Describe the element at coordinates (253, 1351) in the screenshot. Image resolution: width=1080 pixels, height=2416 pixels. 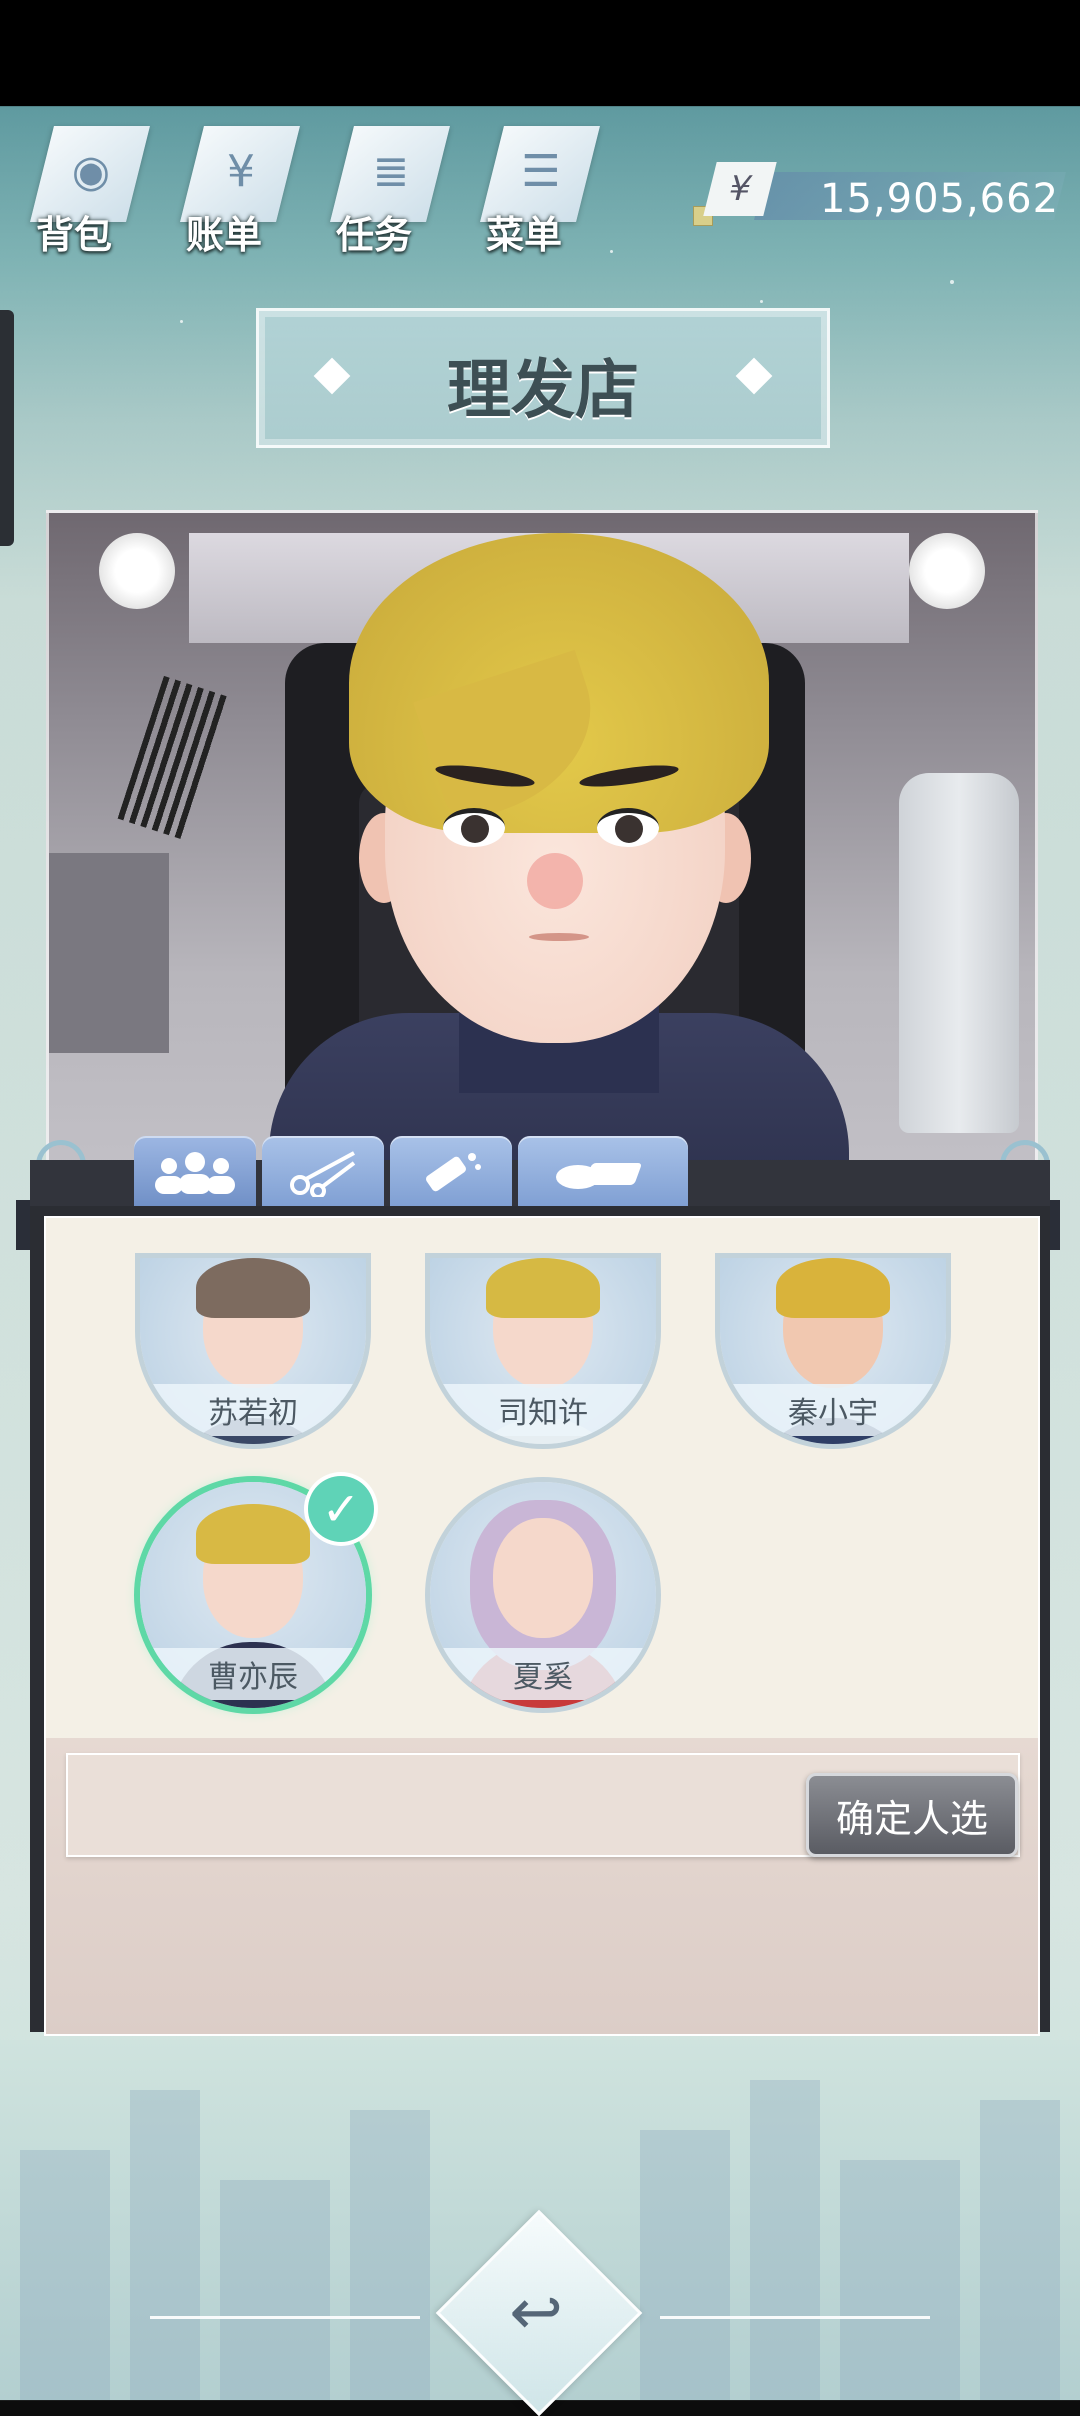
I see `character-card: 苏若初` at that location.